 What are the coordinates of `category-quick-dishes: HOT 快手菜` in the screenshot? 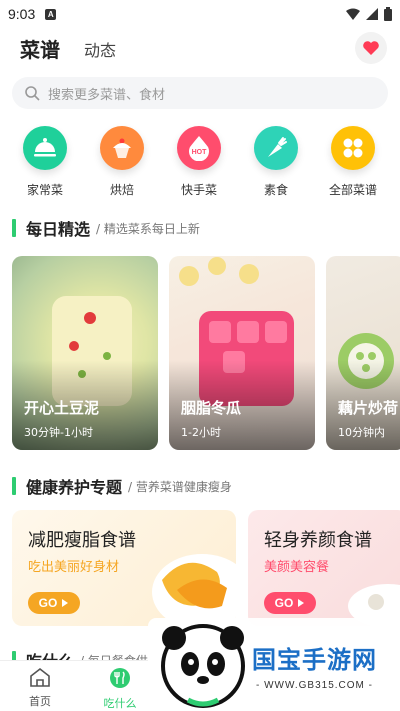 It's located at (199, 162).